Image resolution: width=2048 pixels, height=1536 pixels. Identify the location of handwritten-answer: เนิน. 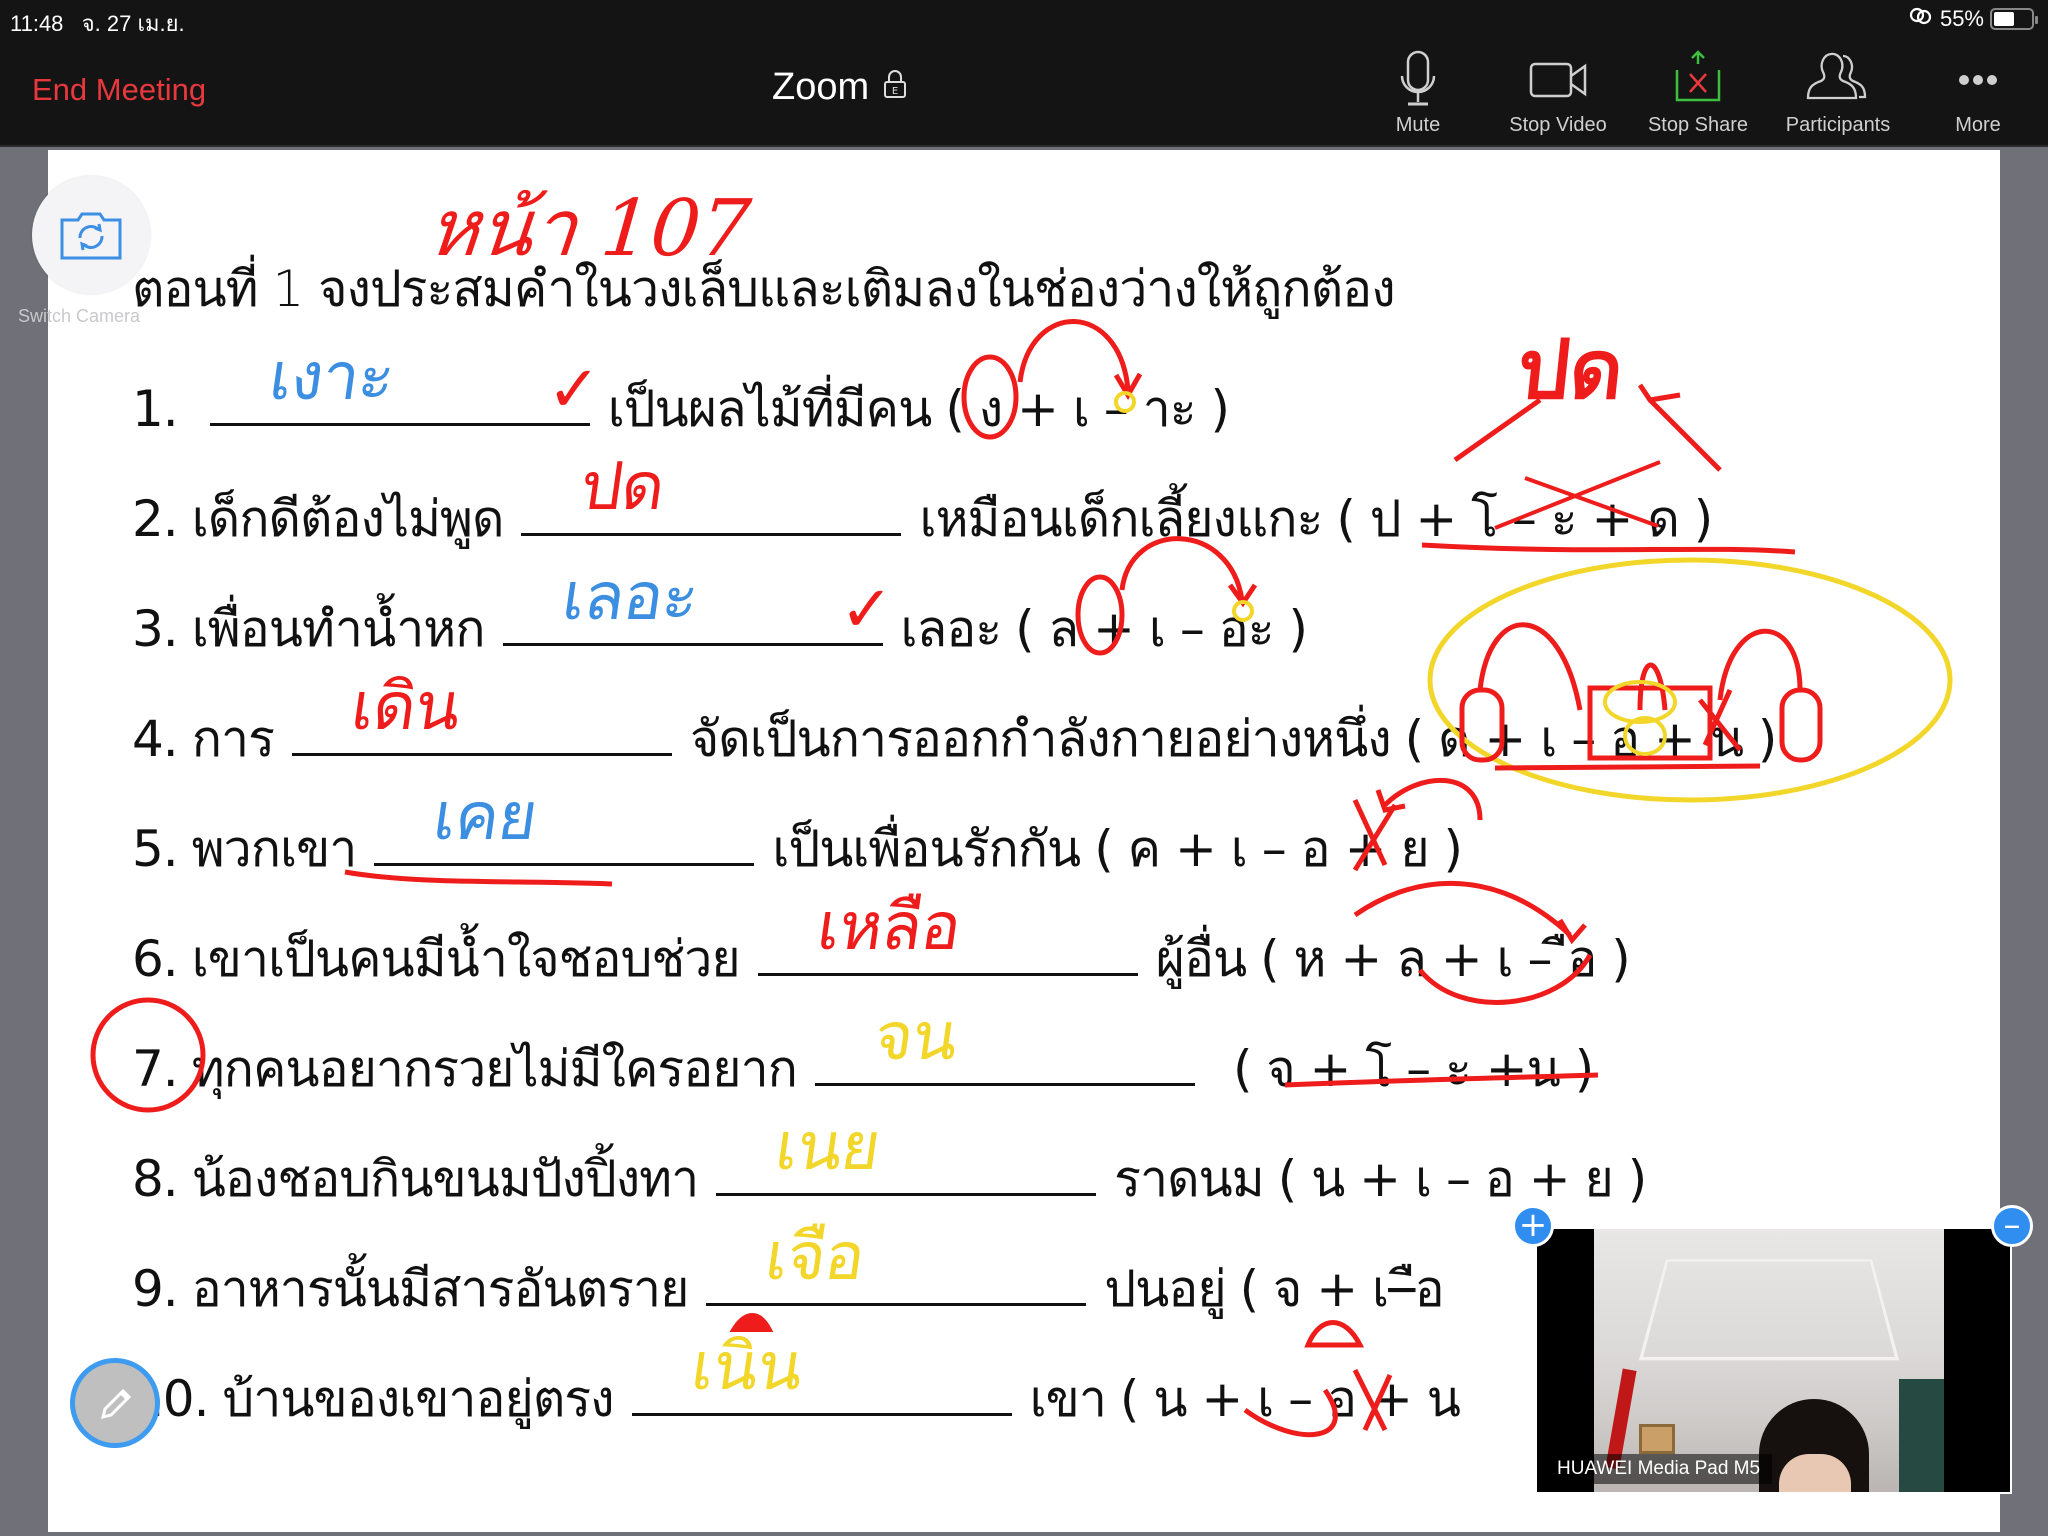
(746, 1366).